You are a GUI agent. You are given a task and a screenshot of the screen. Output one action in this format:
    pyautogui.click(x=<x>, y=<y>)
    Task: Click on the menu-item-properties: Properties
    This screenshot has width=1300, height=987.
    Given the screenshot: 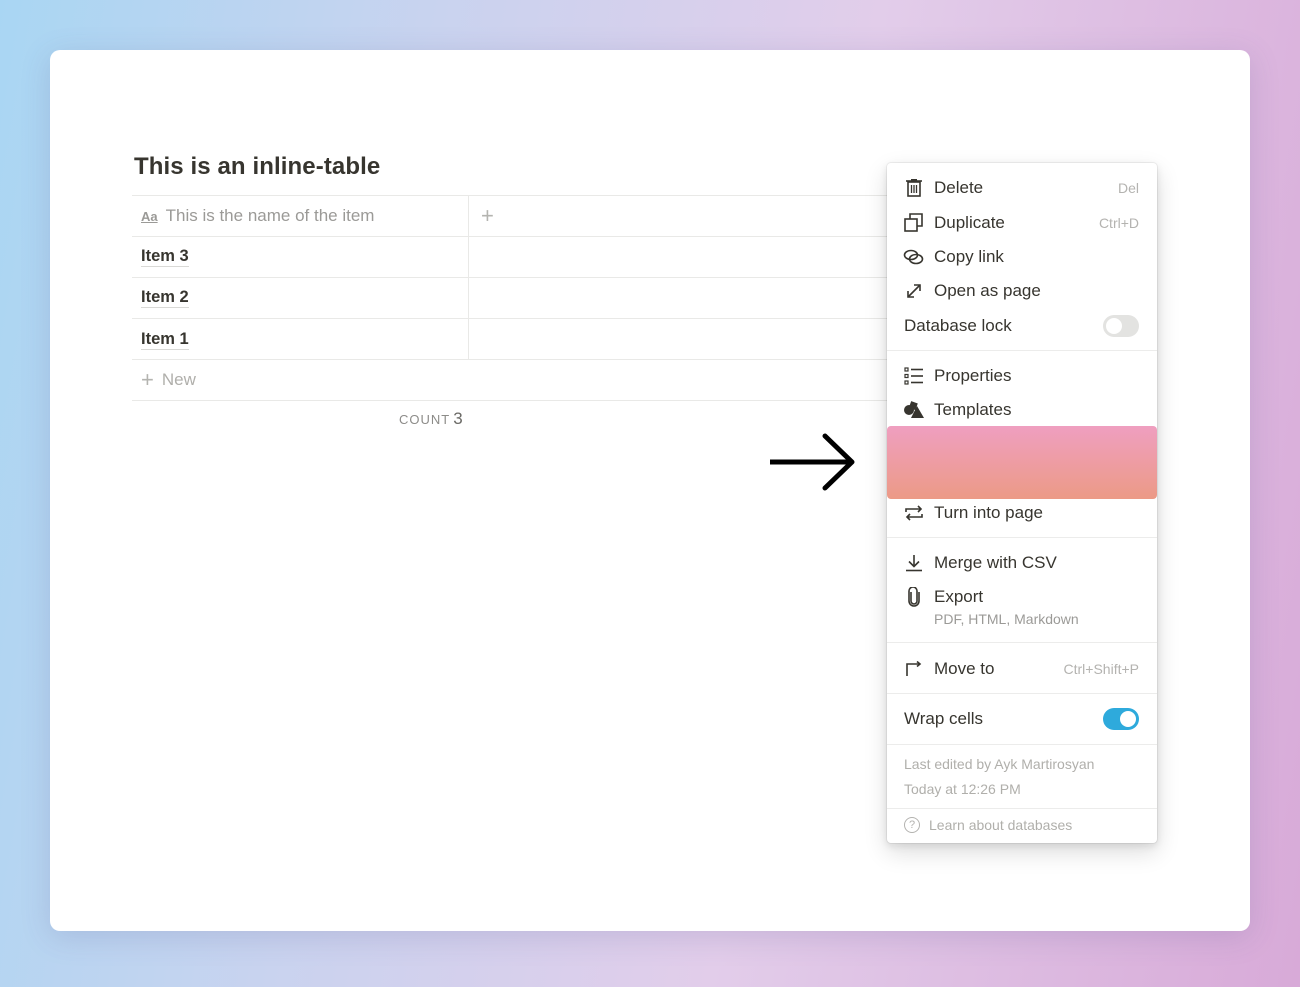 What is the action you would take?
    pyautogui.click(x=1022, y=376)
    